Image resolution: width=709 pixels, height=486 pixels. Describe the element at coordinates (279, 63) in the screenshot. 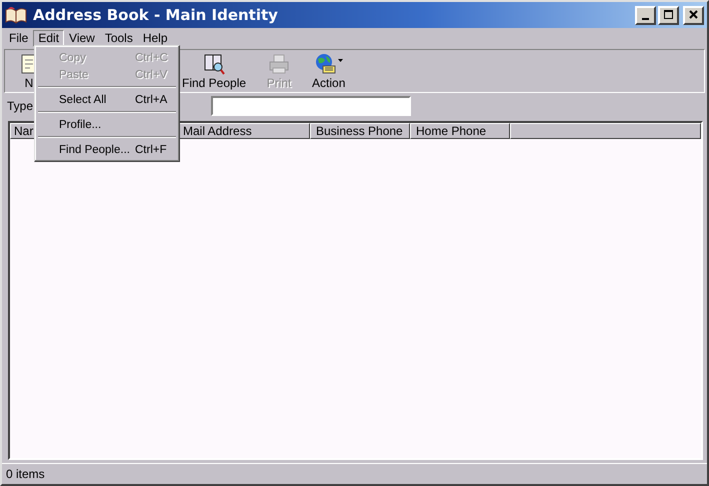

I see `printer-icon` at that location.